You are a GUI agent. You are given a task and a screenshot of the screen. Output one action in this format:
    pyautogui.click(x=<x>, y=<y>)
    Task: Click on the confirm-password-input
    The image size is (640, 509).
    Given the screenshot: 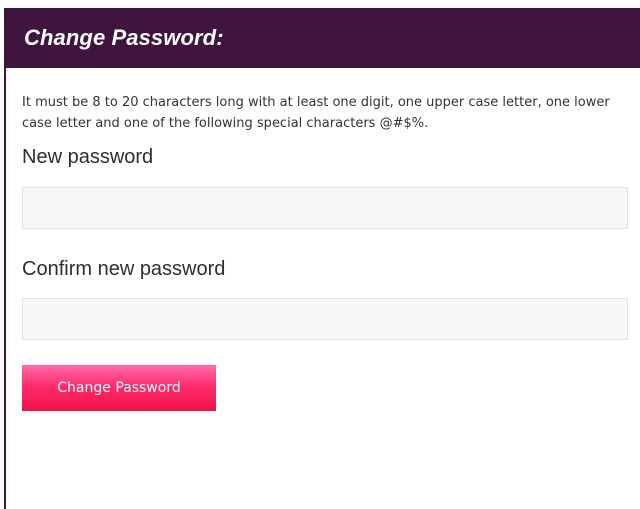 What is the action you would take?
    pyautogui.click(x=325, y=319)
    